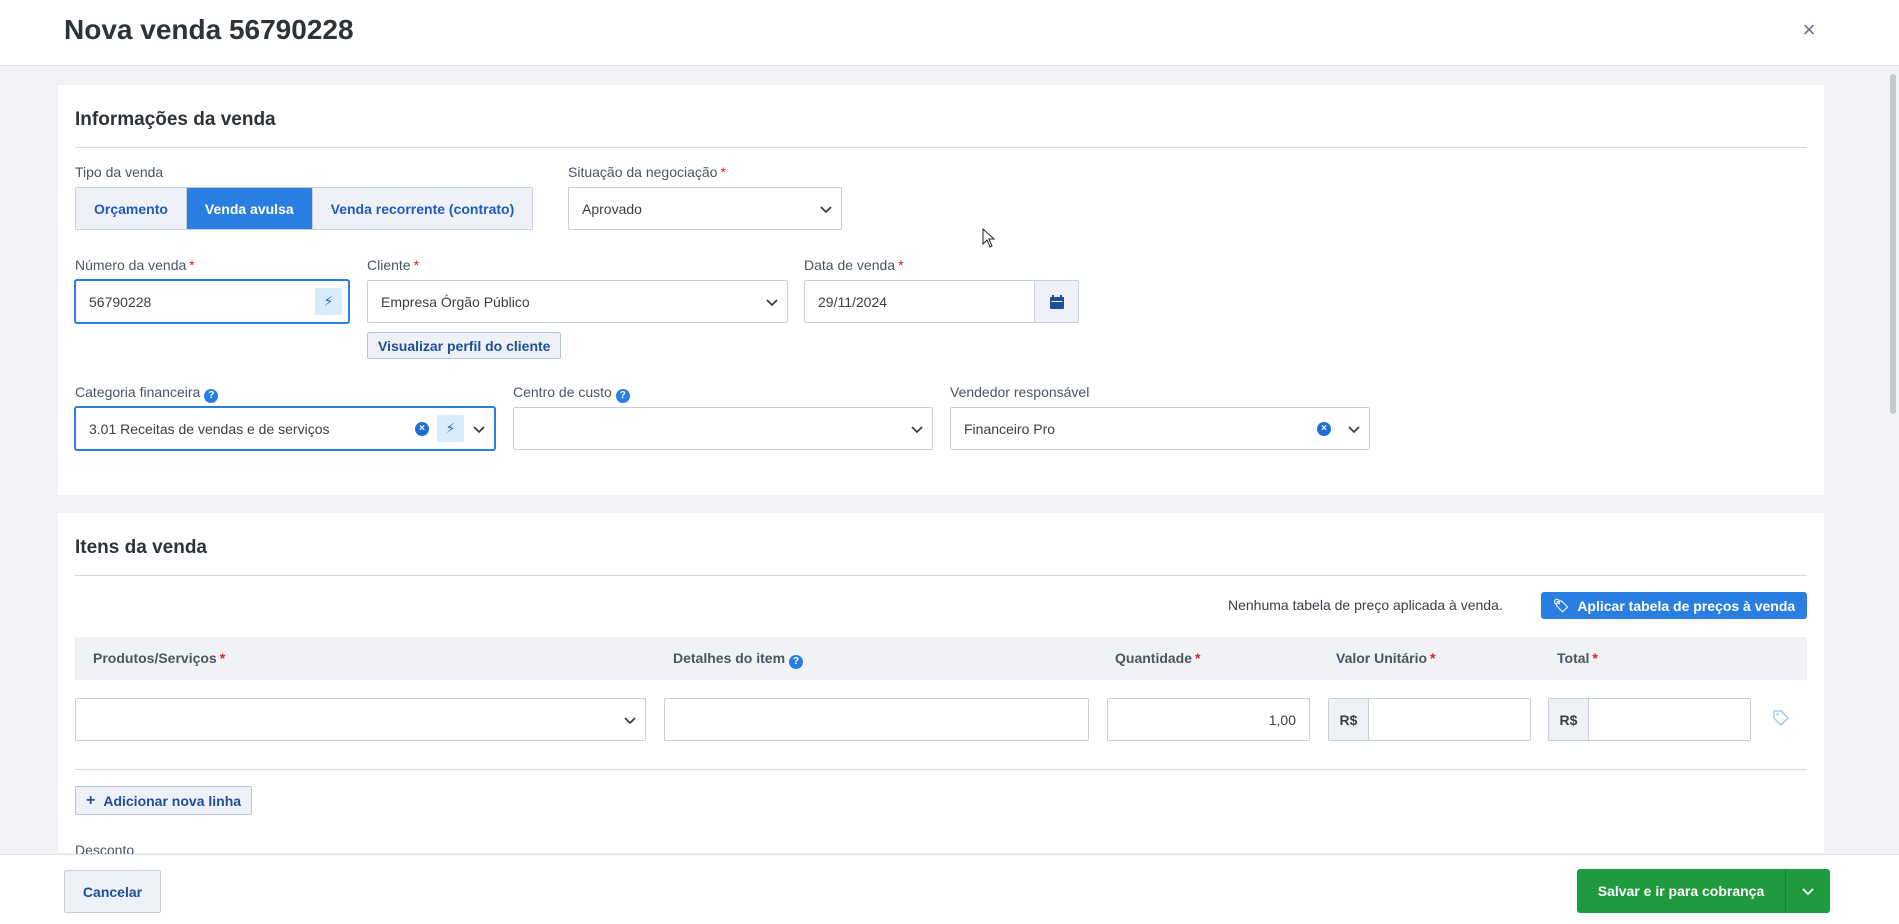 This screenshot has height=924, width=1899. I want to click on situacao-value: Aprovado, so click(612, 208).